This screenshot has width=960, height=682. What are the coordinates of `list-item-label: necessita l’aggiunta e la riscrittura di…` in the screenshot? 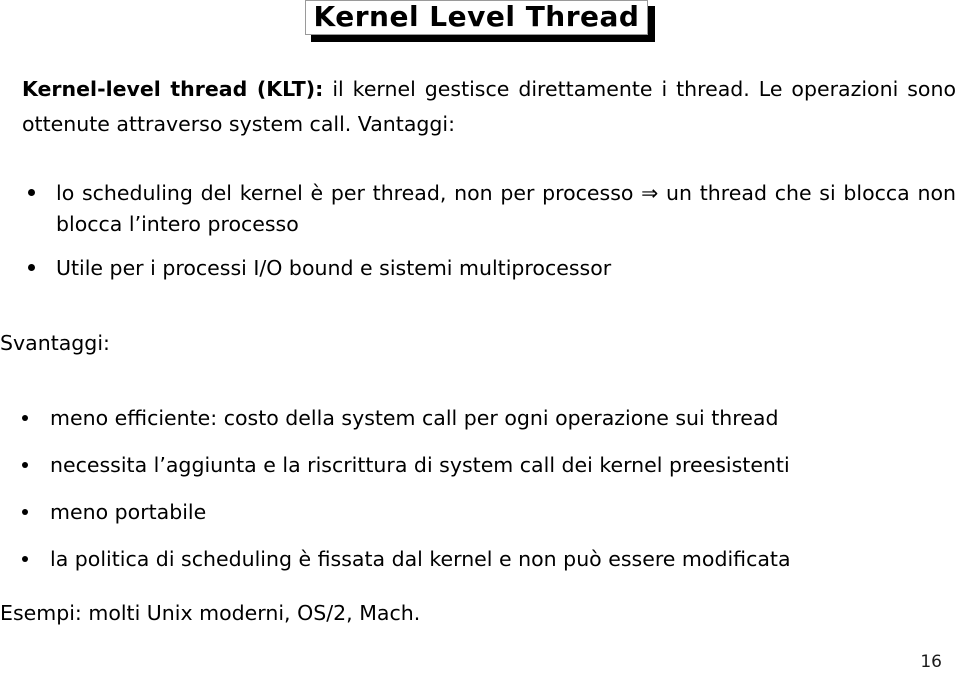 It's located at (420, 465).